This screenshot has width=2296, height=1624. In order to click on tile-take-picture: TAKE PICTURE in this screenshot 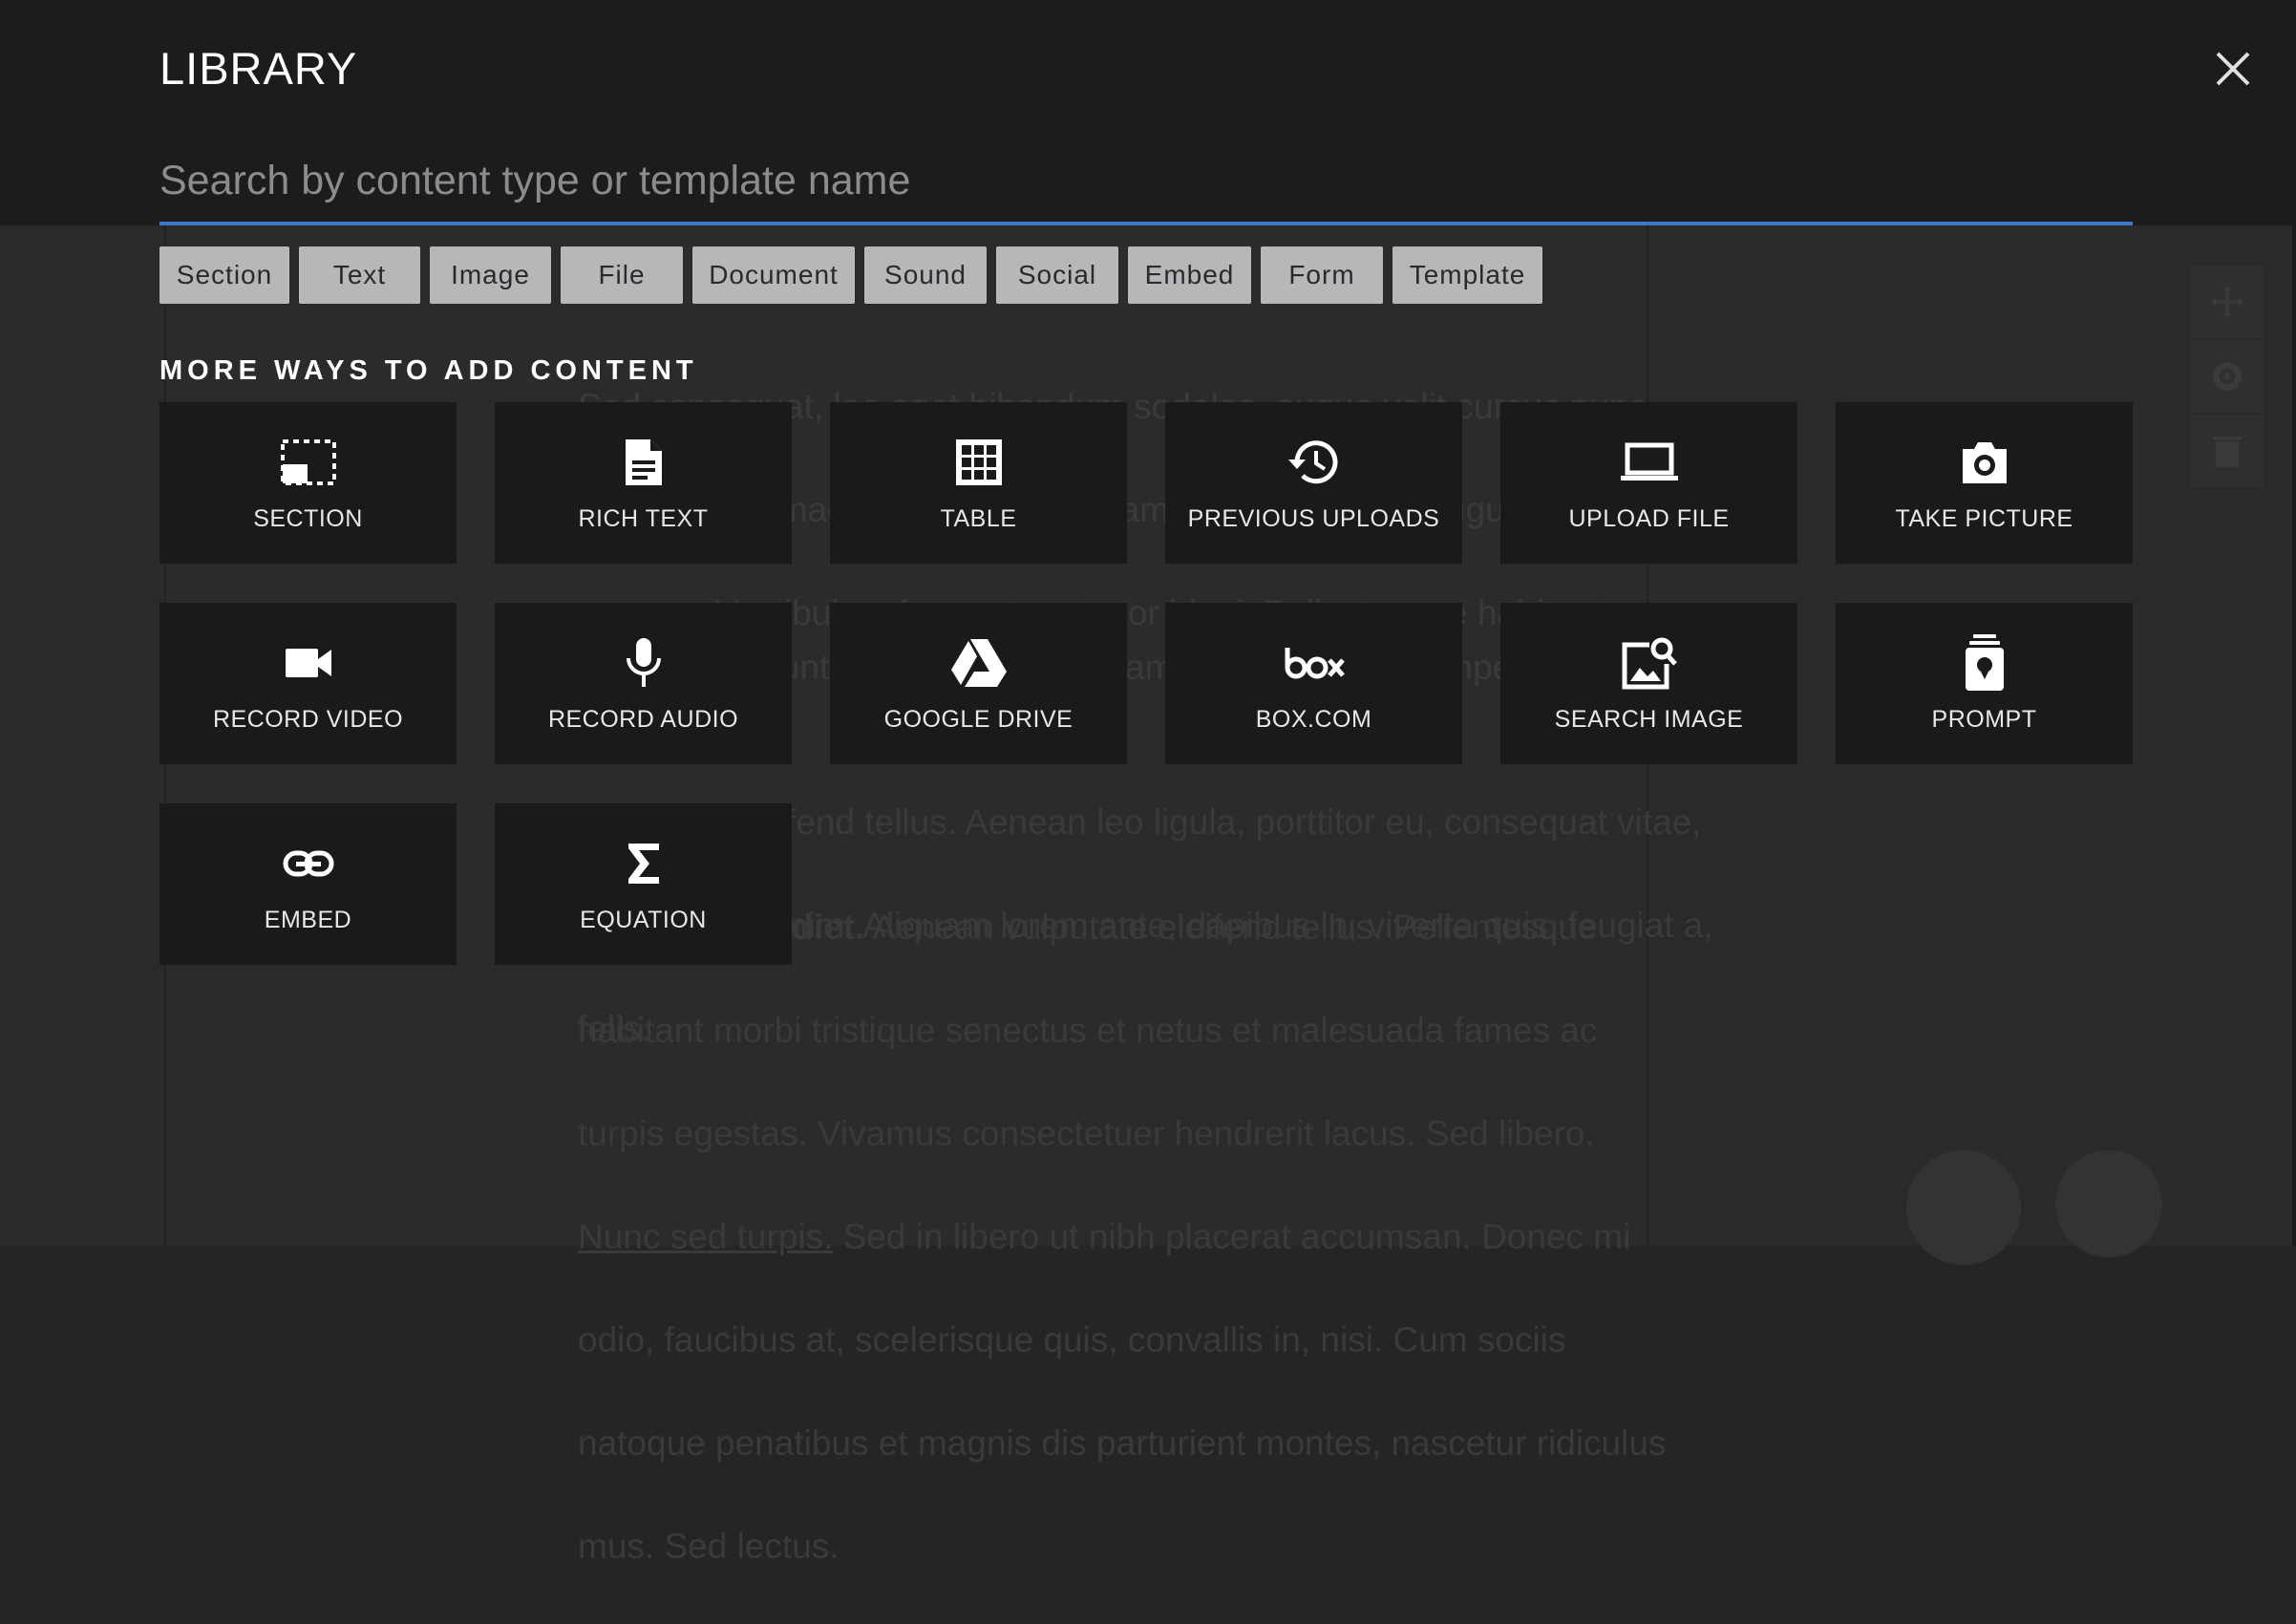, I will do `click(1984, 483)`.